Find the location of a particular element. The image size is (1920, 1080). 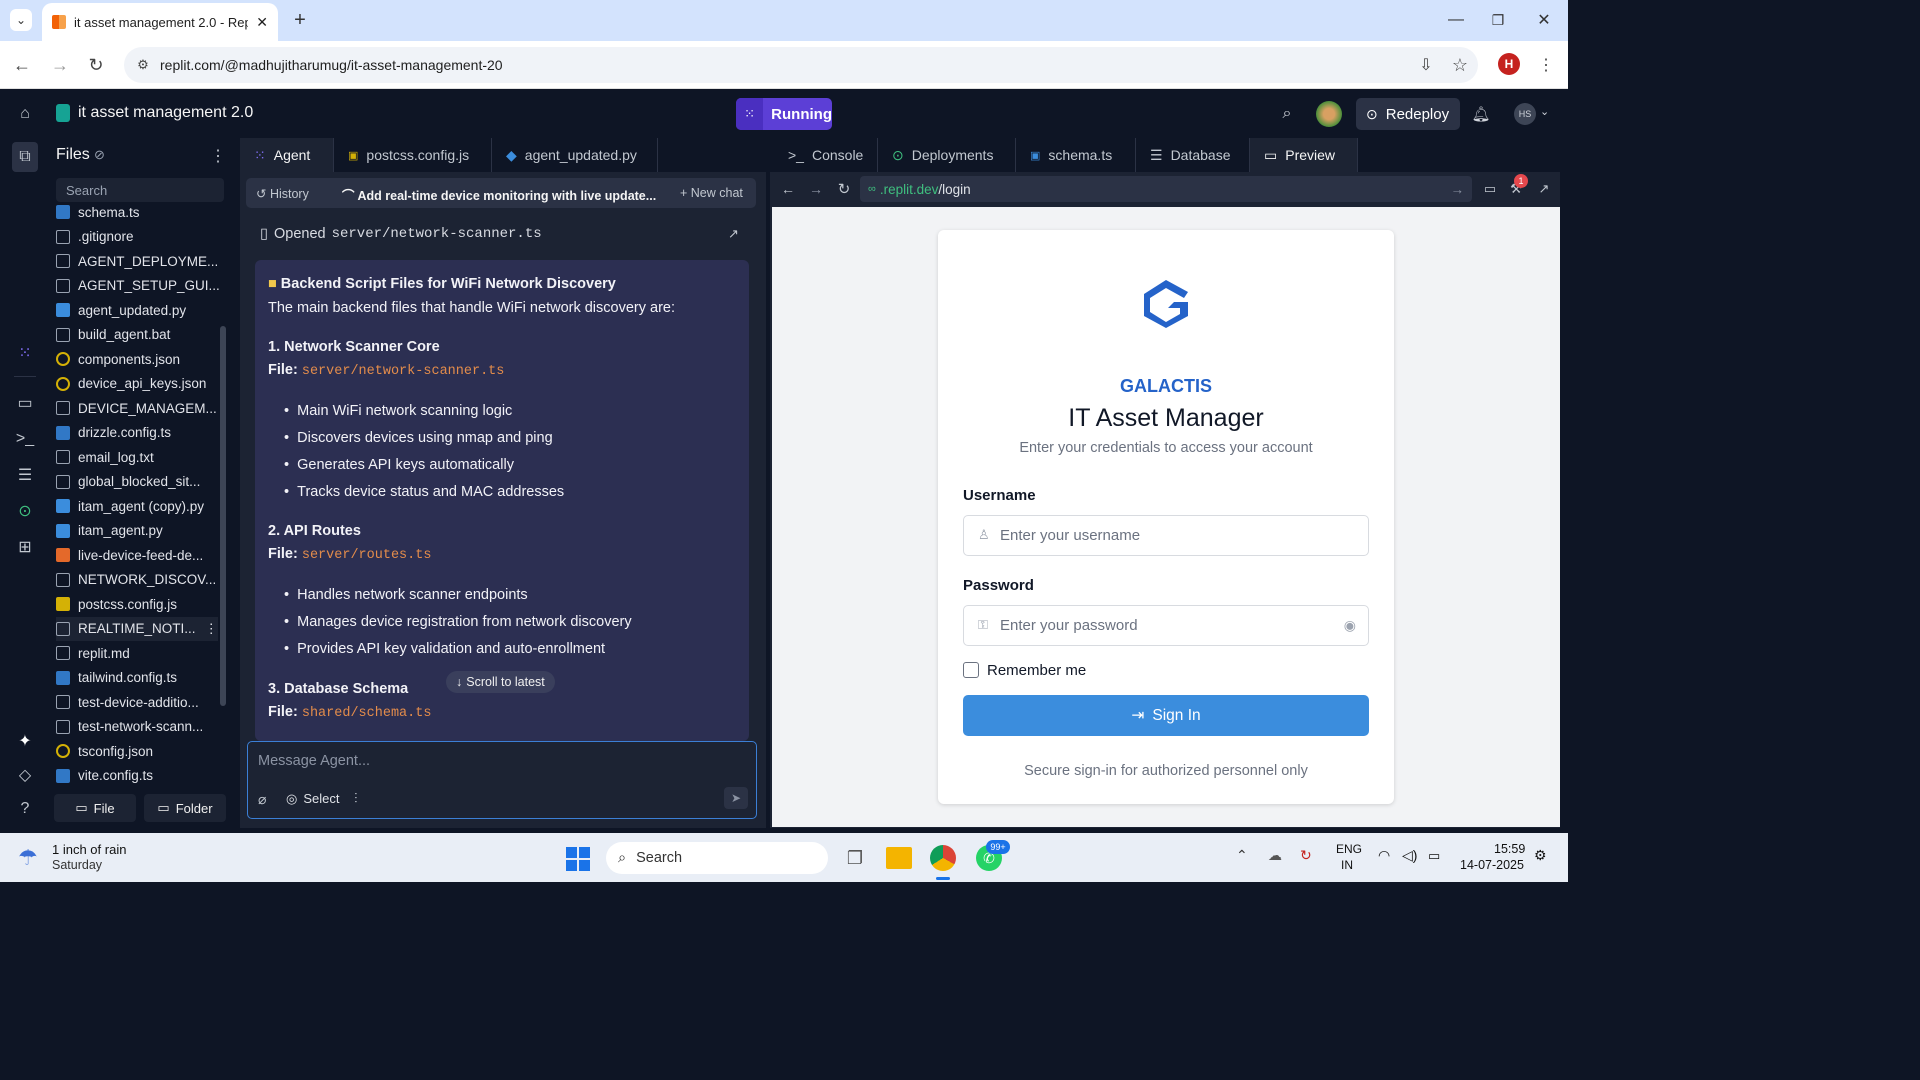

files-scrollbar-thumb is located at coordinates (223, 516).